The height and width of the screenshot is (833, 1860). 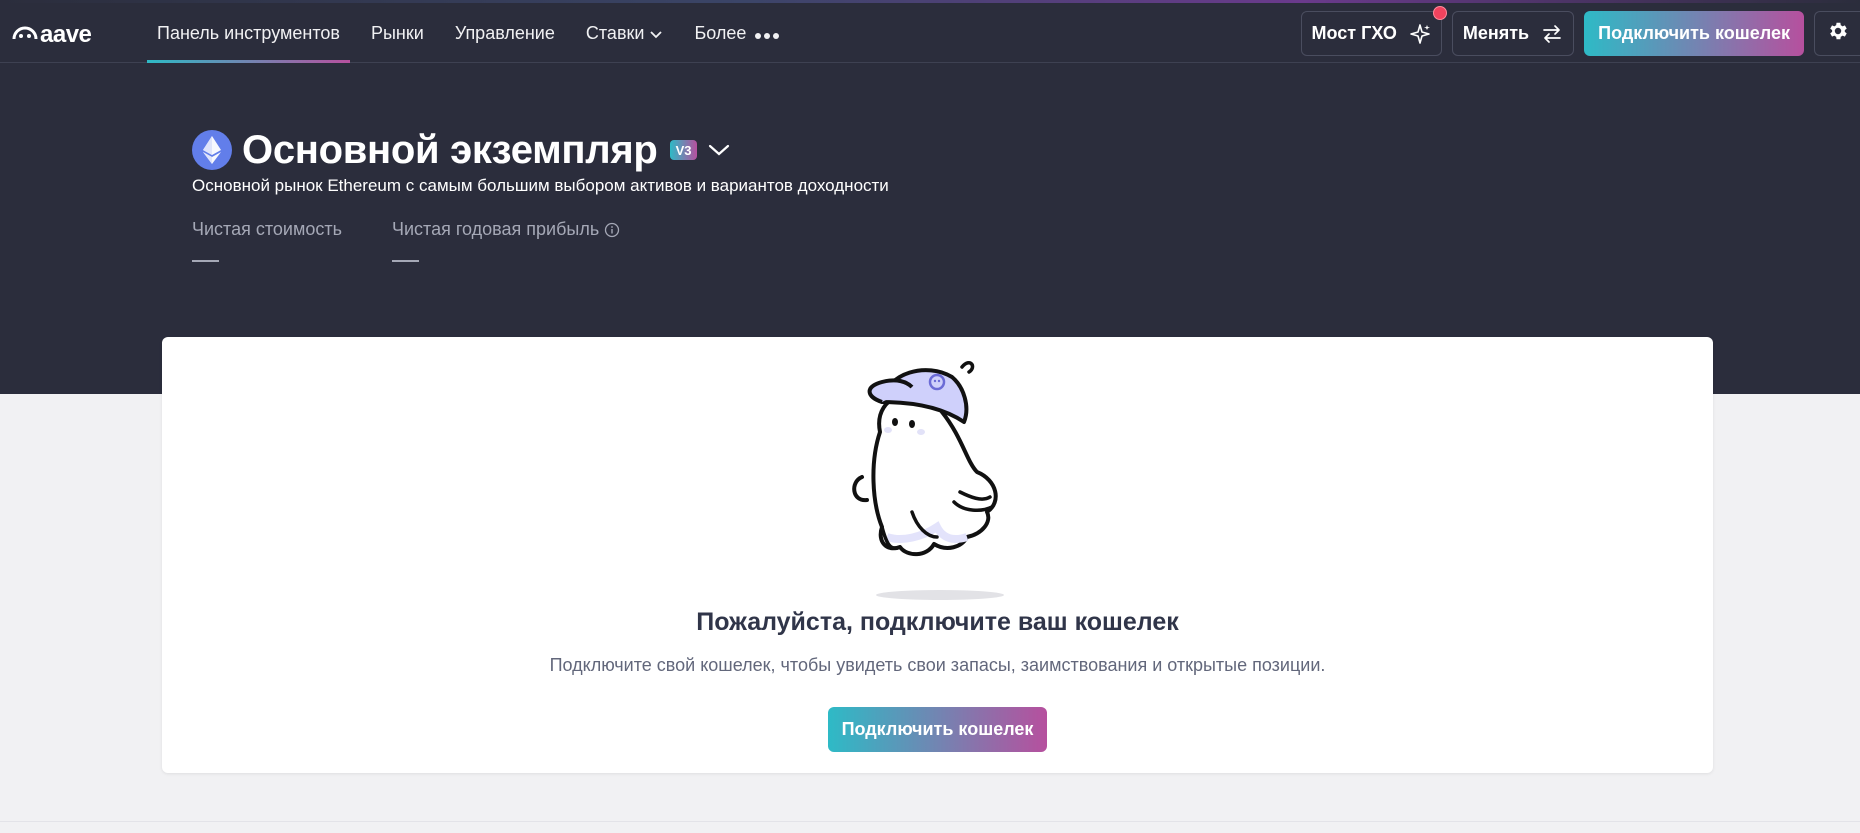 I want to click on info-icon, so click(x=612, y=230).